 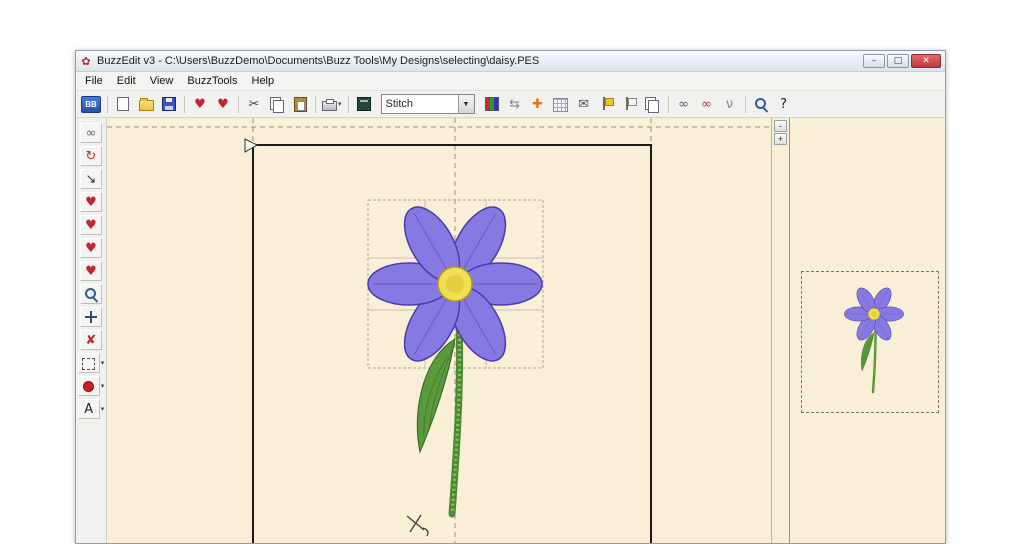 I want to click on lasso-icon, so click(x=89, y=364).